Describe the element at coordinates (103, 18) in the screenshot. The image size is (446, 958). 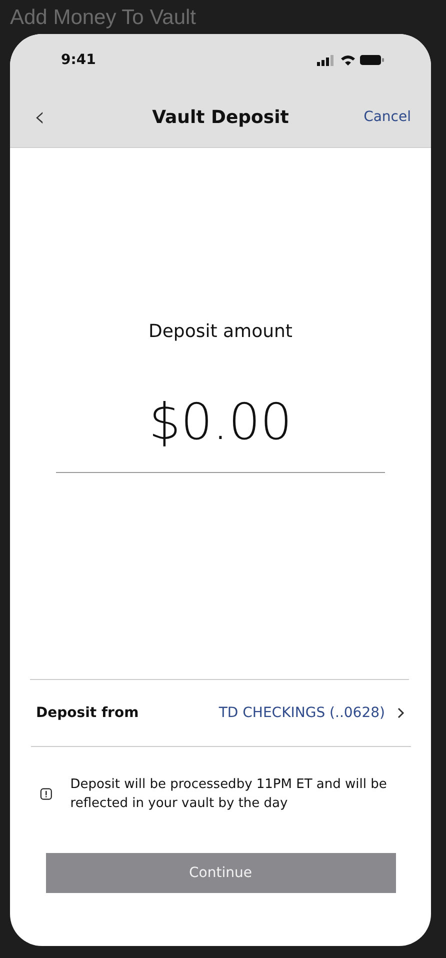
I see `page-title: Add Money To Vault` at that location.